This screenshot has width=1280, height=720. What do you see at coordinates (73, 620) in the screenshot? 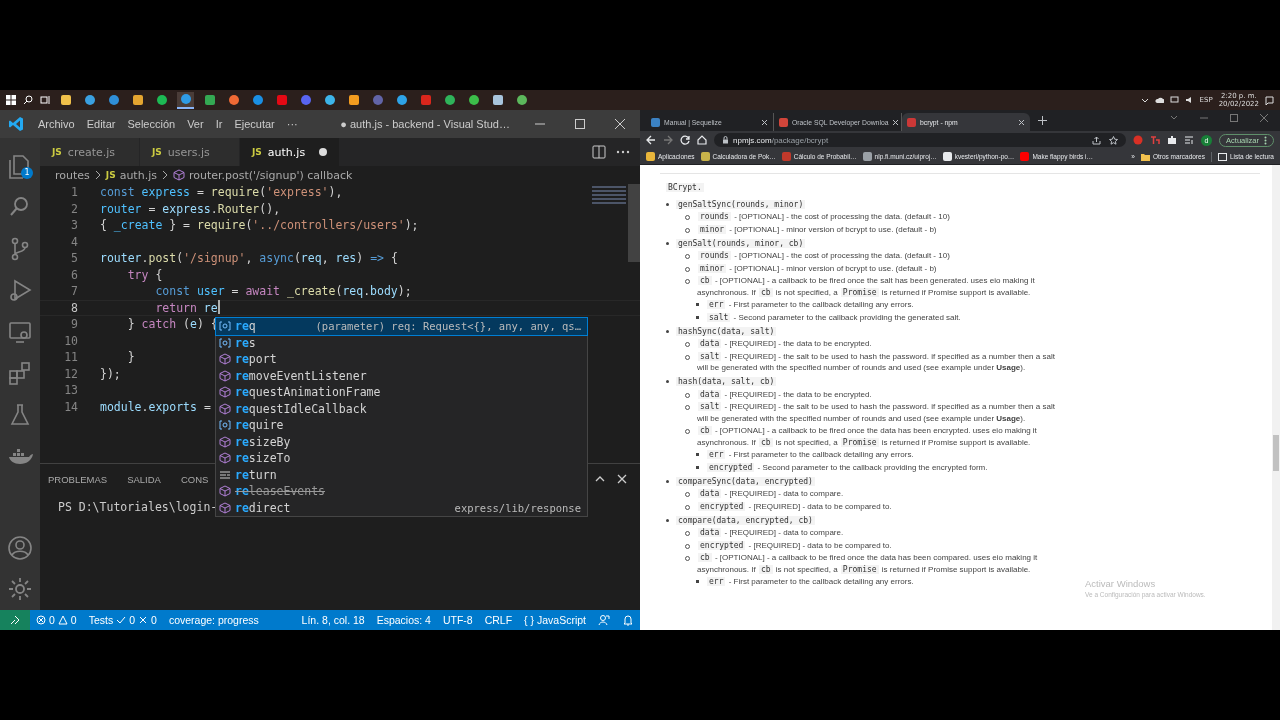
I see `warning-count: 0` at bounding box center [73, 620].